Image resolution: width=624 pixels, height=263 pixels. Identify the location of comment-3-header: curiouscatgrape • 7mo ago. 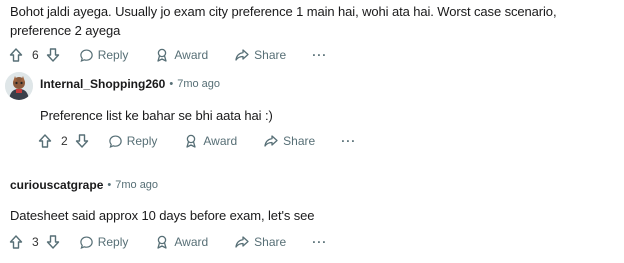
(84, 185).